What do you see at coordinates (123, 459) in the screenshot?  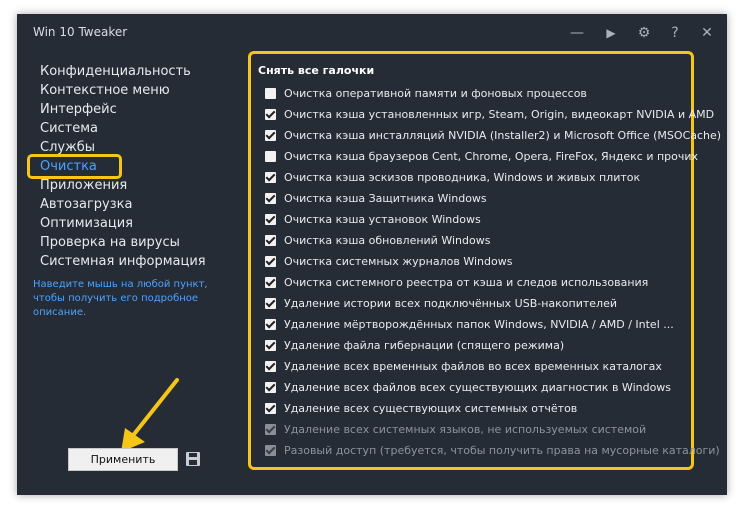 I see `apply-button: Применить` at bounding box center [123, 459].